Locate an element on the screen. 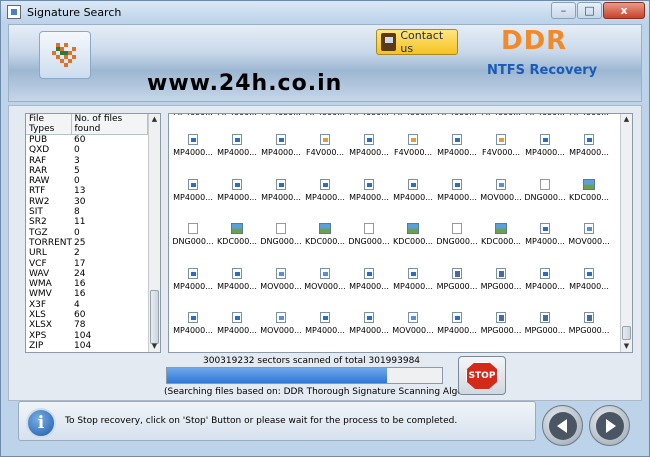  table-row: ZIP 104 is located at coordinates (87, 346).